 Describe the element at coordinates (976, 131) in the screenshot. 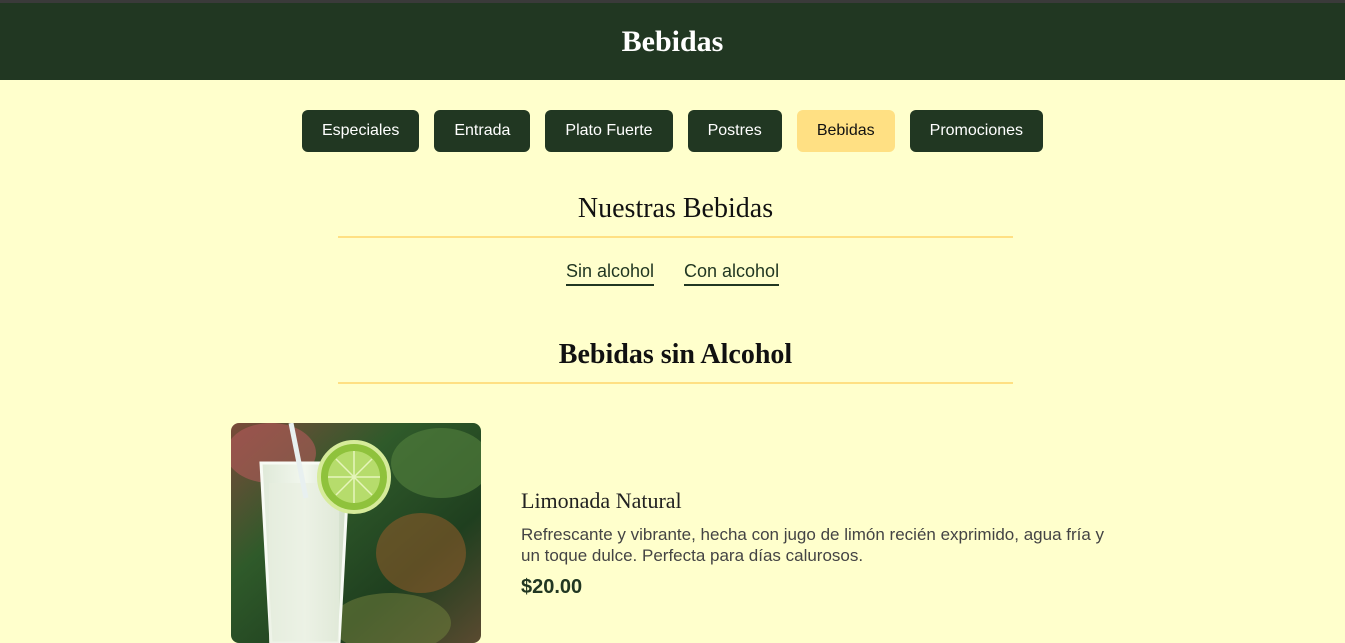

I see `nav-promociones-button: Promociones` at that location.